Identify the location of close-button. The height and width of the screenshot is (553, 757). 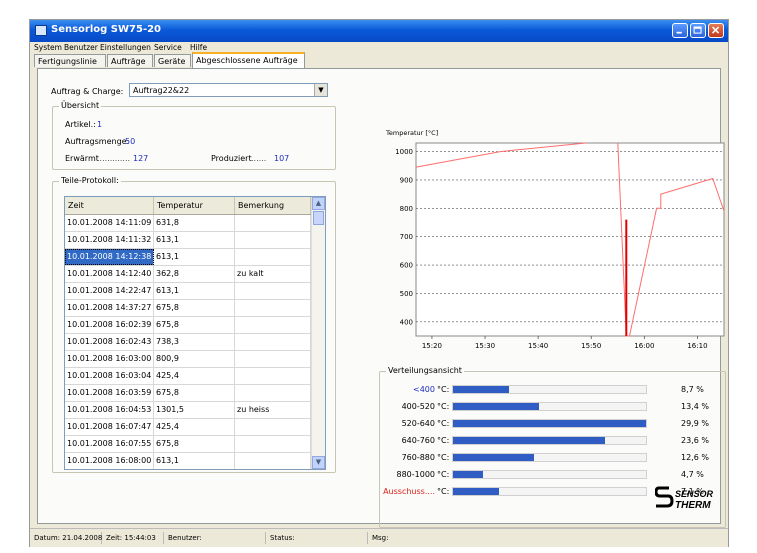
(716, 30).